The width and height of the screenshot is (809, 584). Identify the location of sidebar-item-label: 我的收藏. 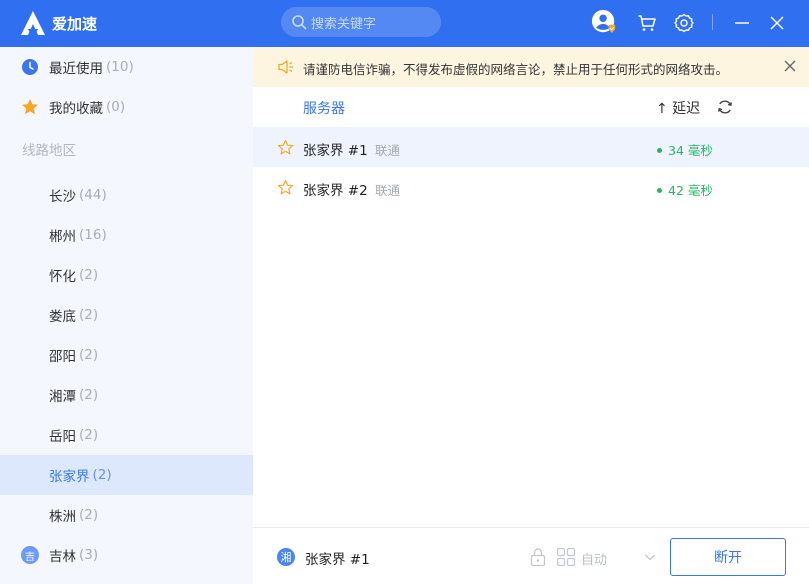
(76, 109).